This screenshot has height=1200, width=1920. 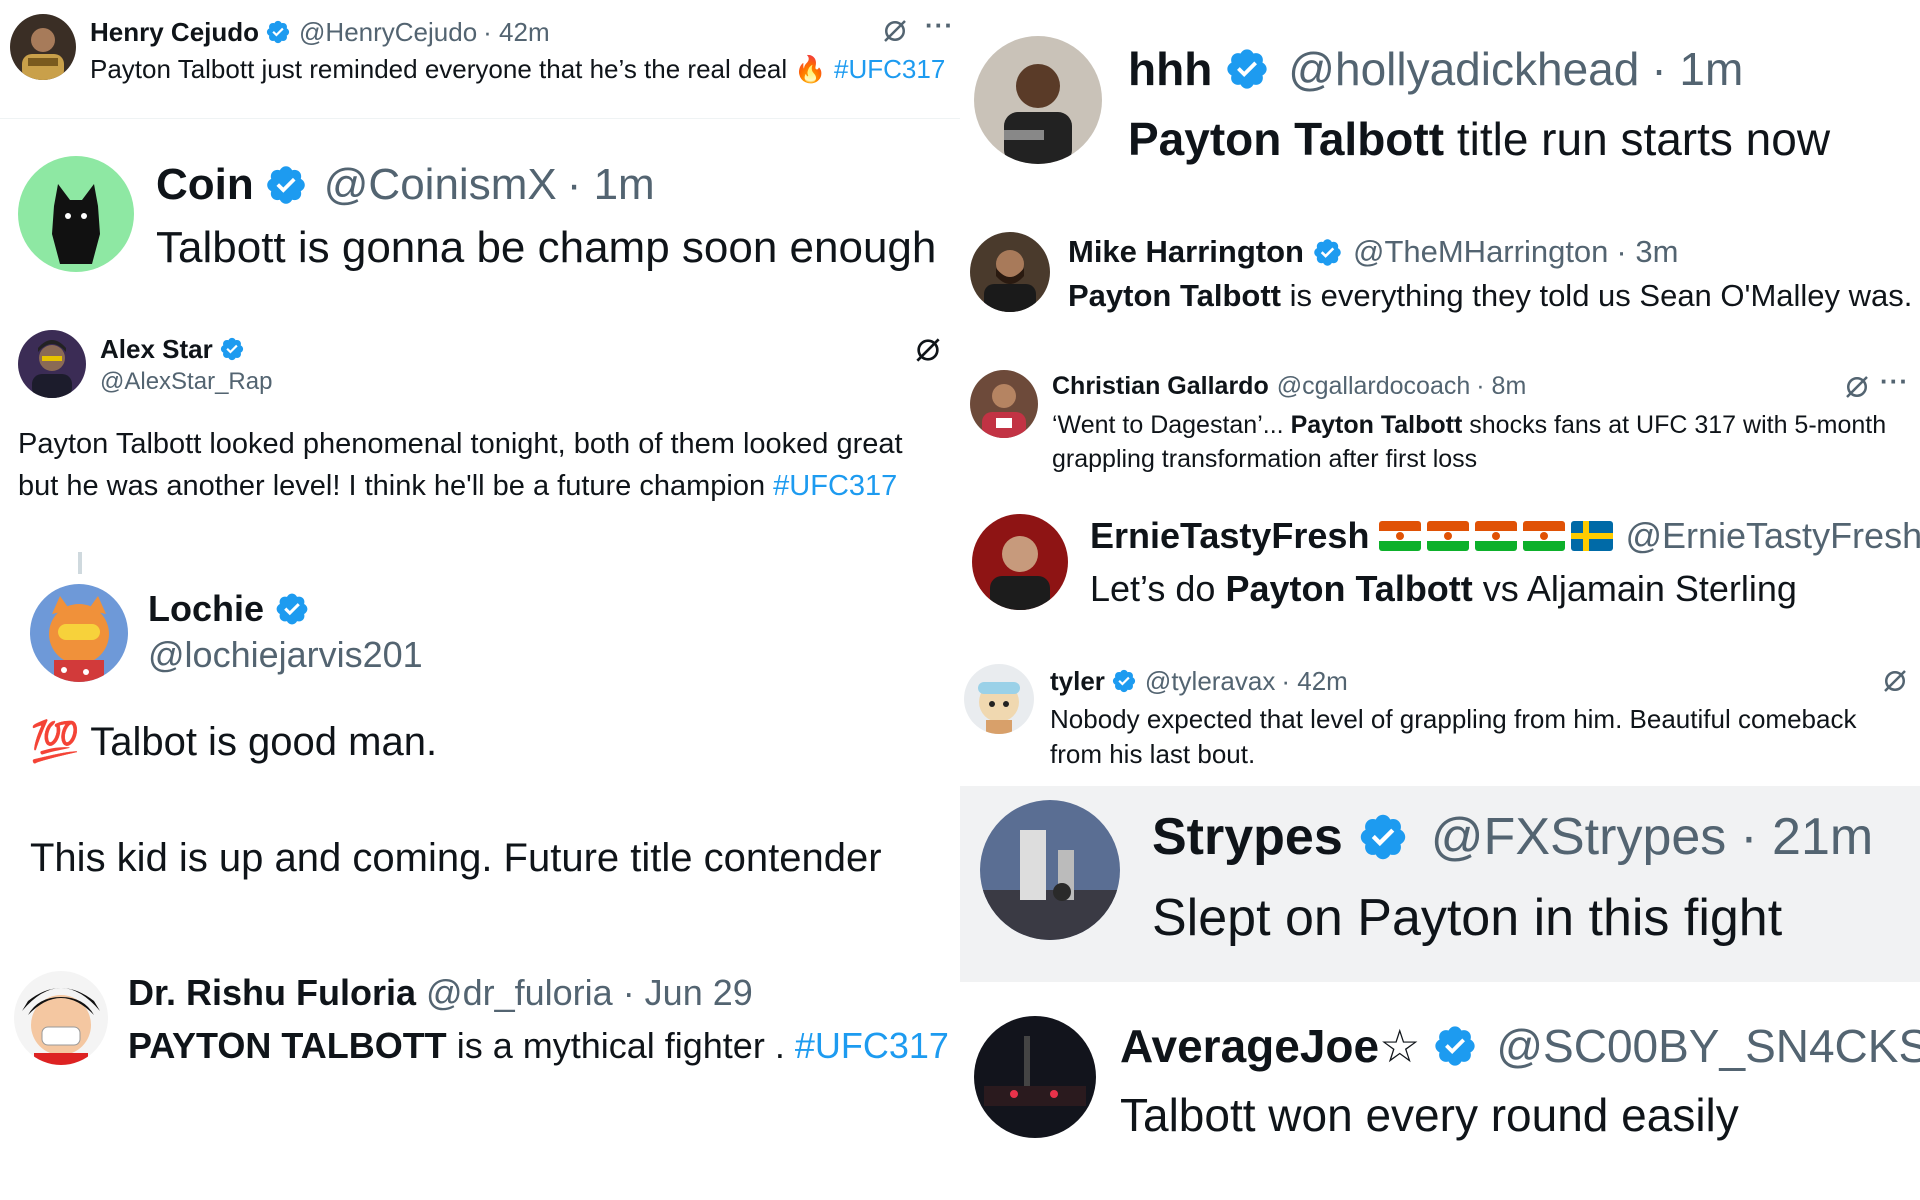 What do you see at coordinates (1429, 1115) in the screenshot?
I see `tweet-text: Talbott won every round easily` at bounding box center [1429, 1115].